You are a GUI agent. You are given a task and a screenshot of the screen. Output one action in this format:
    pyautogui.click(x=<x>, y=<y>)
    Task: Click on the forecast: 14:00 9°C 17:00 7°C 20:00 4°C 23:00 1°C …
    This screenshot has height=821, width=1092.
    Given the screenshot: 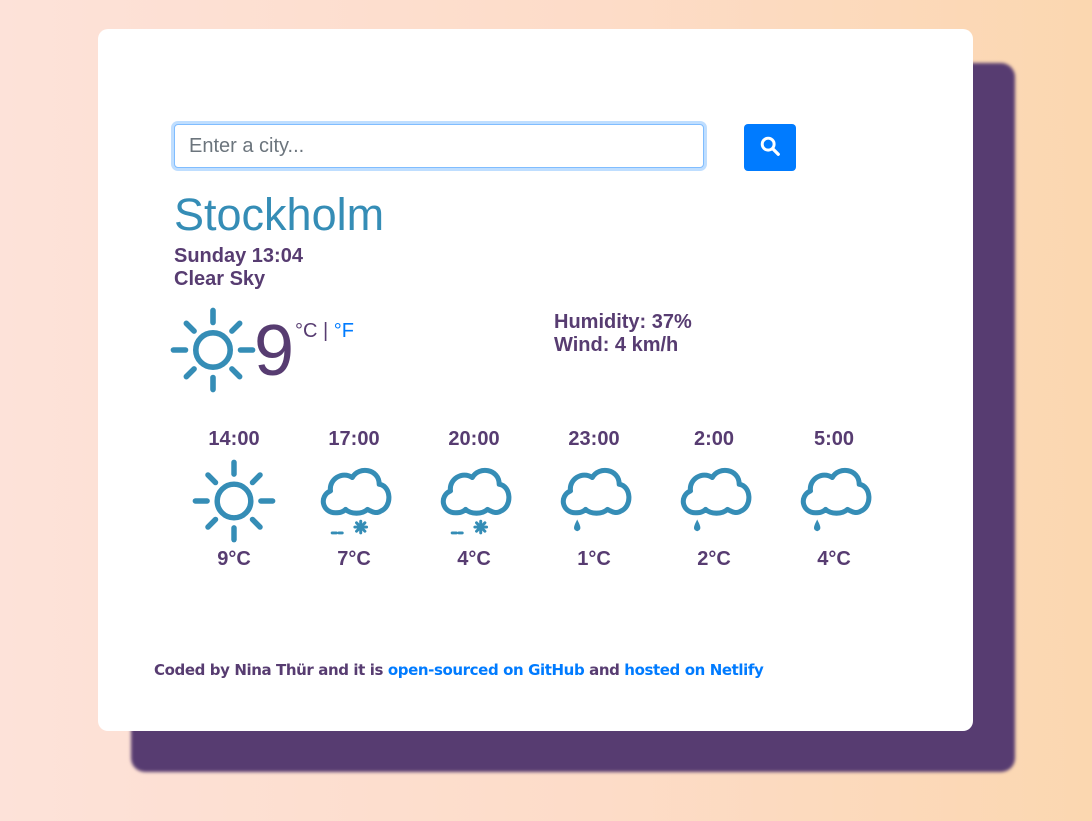 What is the action you would take?
    pyautogui.click(x=535, y=502)
    